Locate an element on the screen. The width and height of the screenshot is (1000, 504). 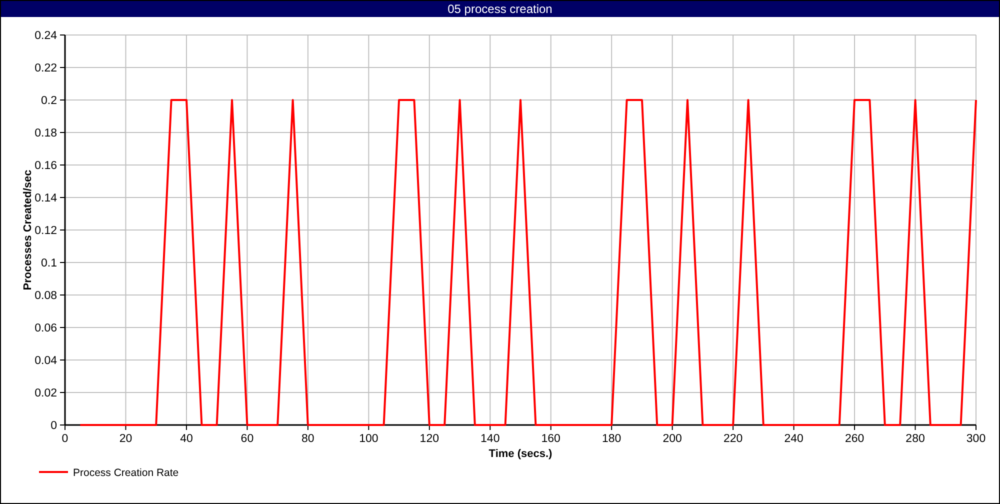
tick-label: 0.08 is located at coordinates (45, 296).